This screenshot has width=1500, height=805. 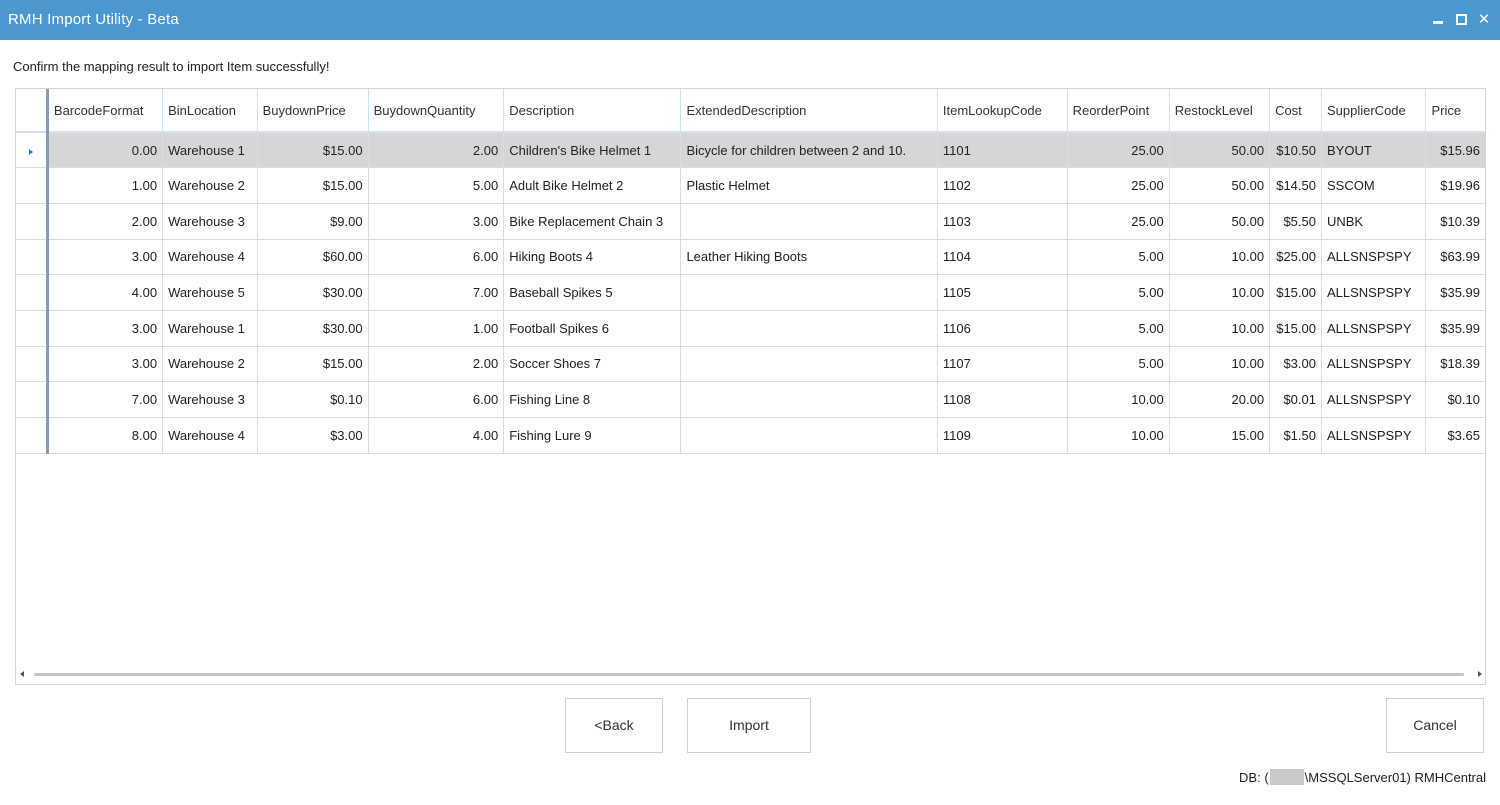 I want to click on table-cell: Warehouse 5, so click(x=210, y=292).